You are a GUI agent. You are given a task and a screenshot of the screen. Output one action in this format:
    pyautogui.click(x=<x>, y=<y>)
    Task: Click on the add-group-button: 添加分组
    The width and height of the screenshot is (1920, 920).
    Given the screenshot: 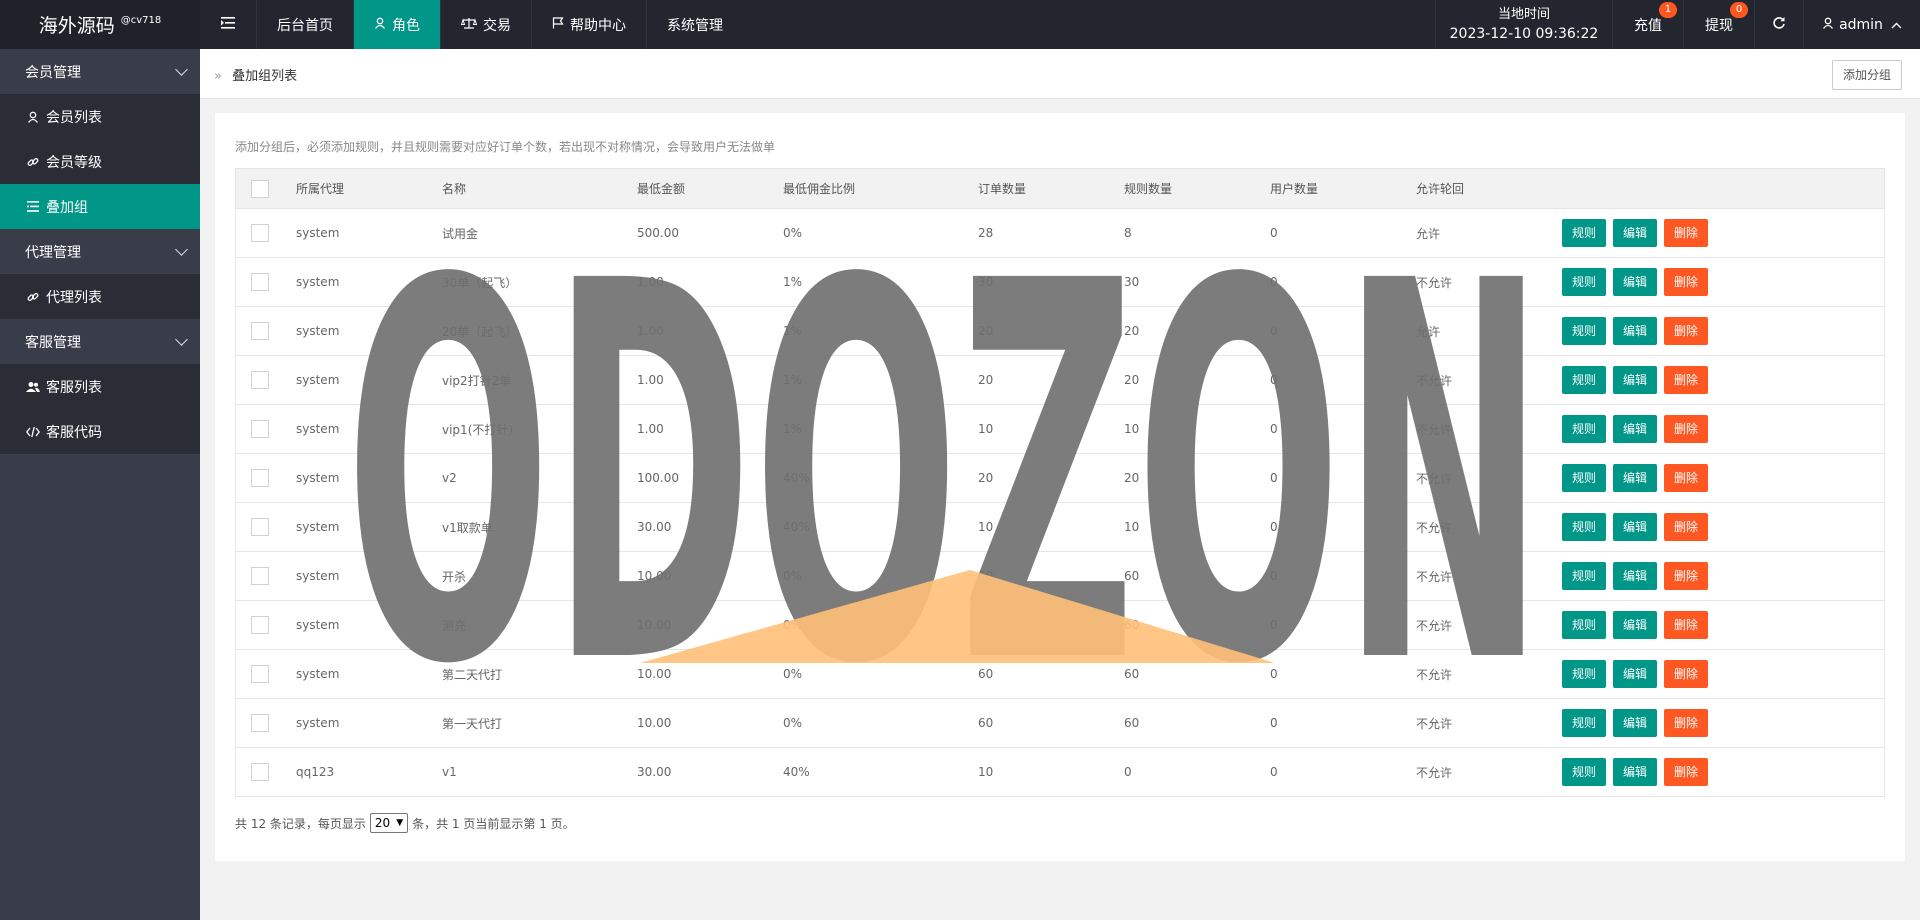 What is the action you would take?
    pyautogui.click(x=1866, y=75)
    